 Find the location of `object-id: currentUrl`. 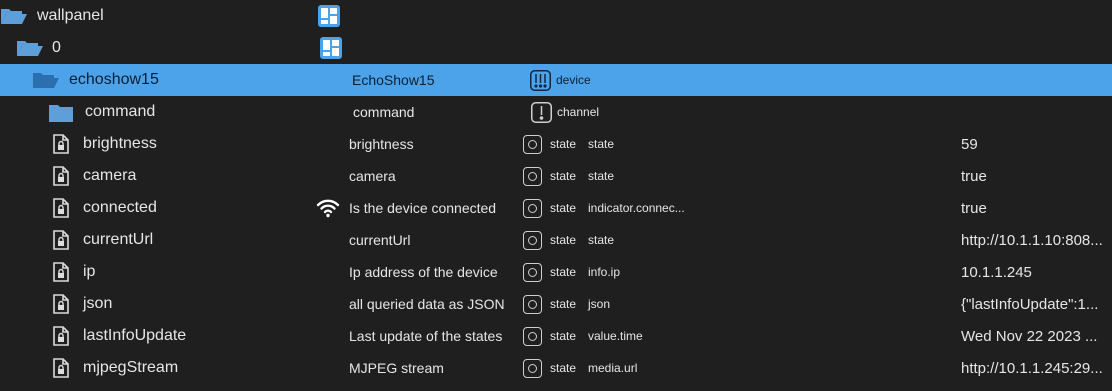

object-id: currentUrl is located at coordinates (118, 239).